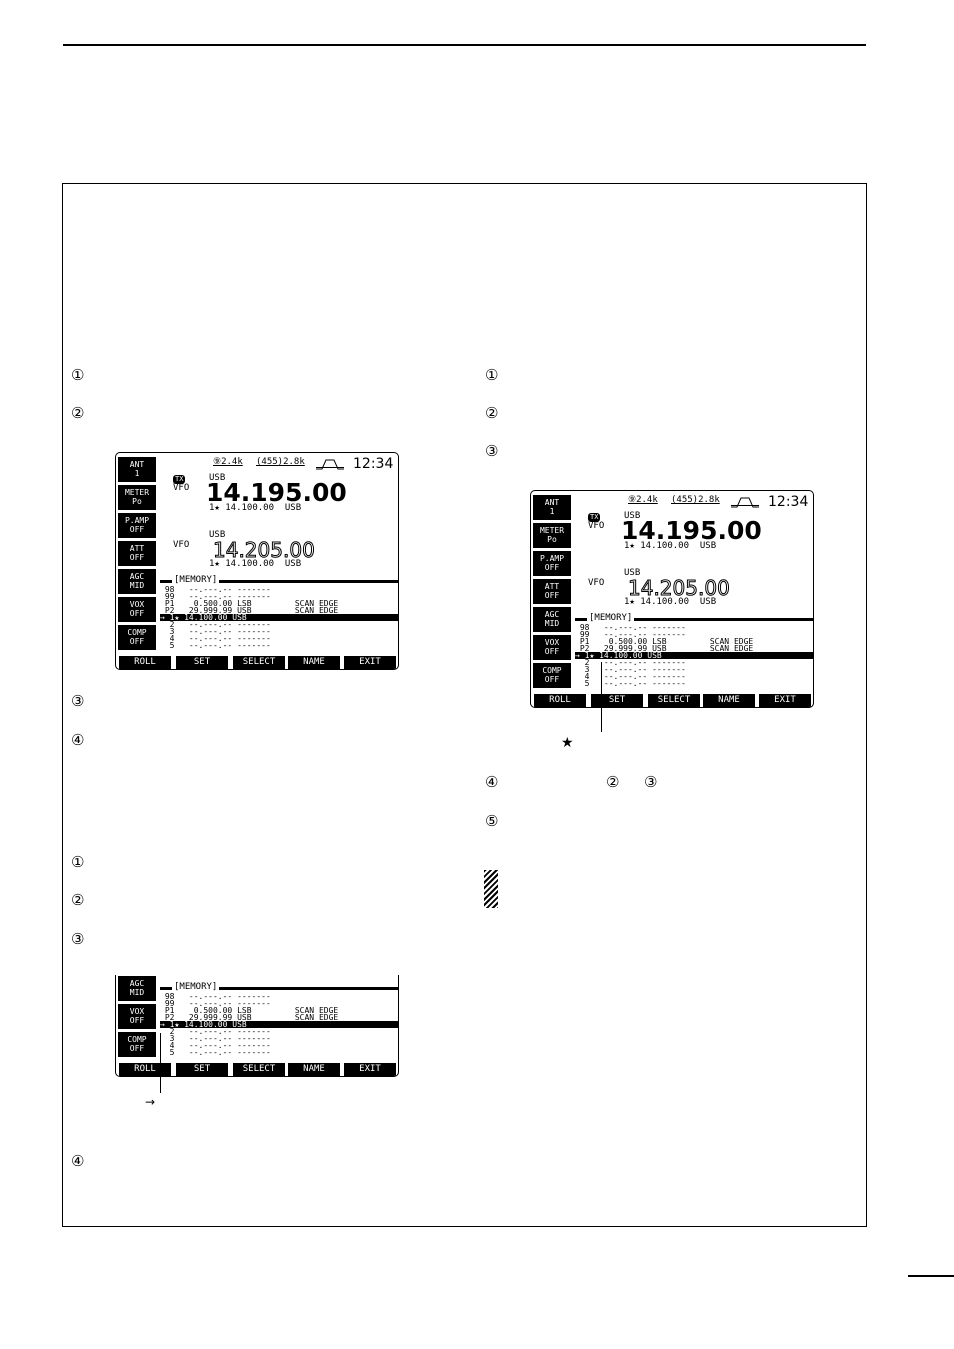 The width and height of the screenshot is (954, 1349). What do you see at coordinates (613, 782) in the screenshot?
I see `step-ref: ②` at bounding box center [613, 782].